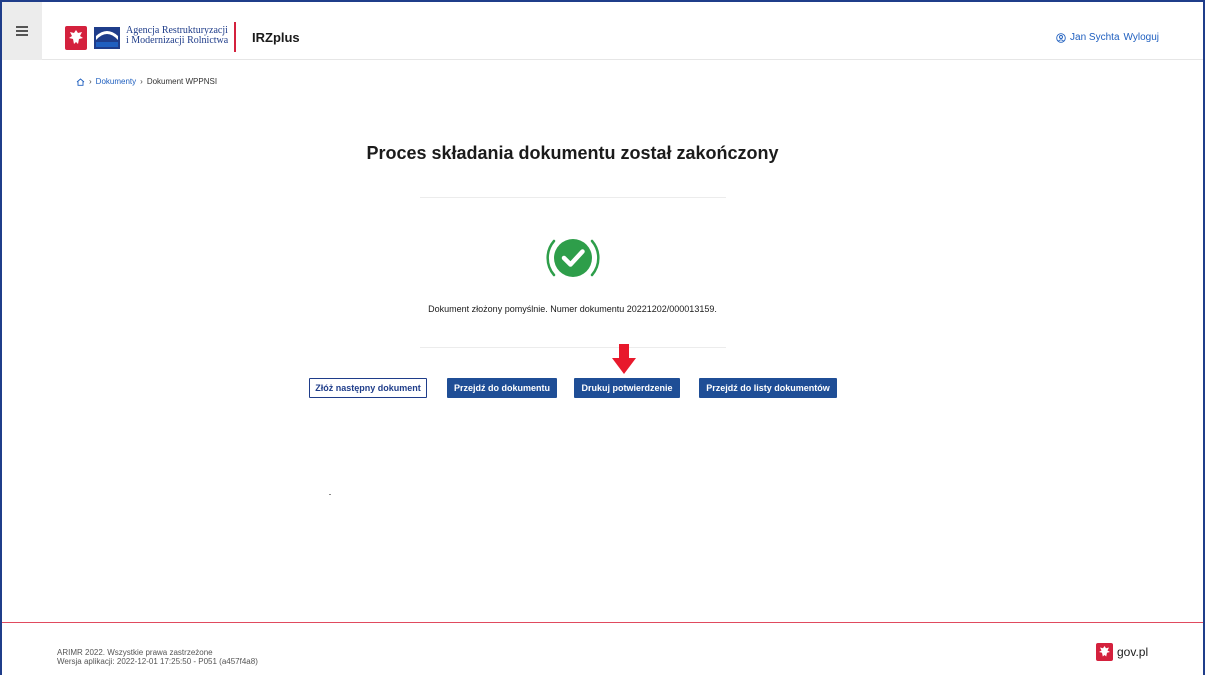 The width and height of the screenshot is (1205, 675). What do you see at coordinates (627, 388) in the screenshot?
I see `print-confirmation-button: Drukuj potwierdzenie` at bounding box center [627, 388].